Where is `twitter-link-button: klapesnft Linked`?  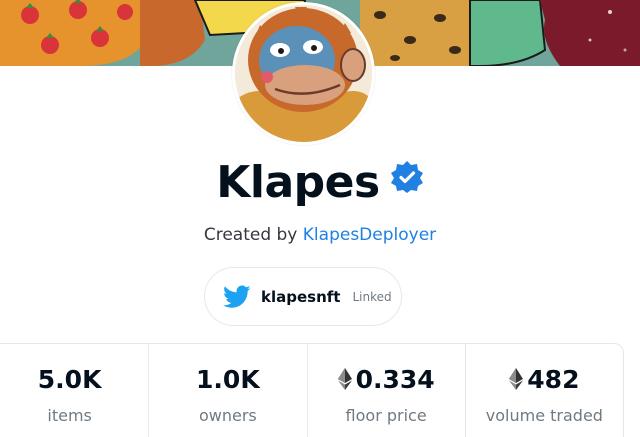
twitter-link-button: klapesnft Linked is located at coordinates (303, 296).